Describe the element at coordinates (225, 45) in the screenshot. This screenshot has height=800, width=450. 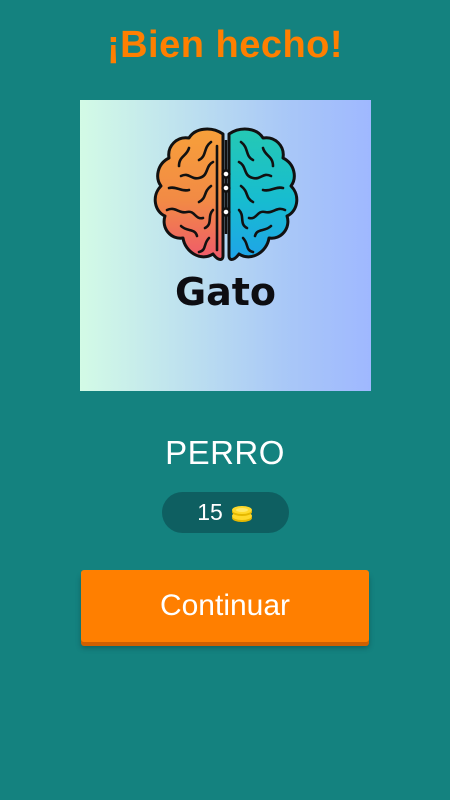
I see `page-title: ¡Bien hecho!` at that location.